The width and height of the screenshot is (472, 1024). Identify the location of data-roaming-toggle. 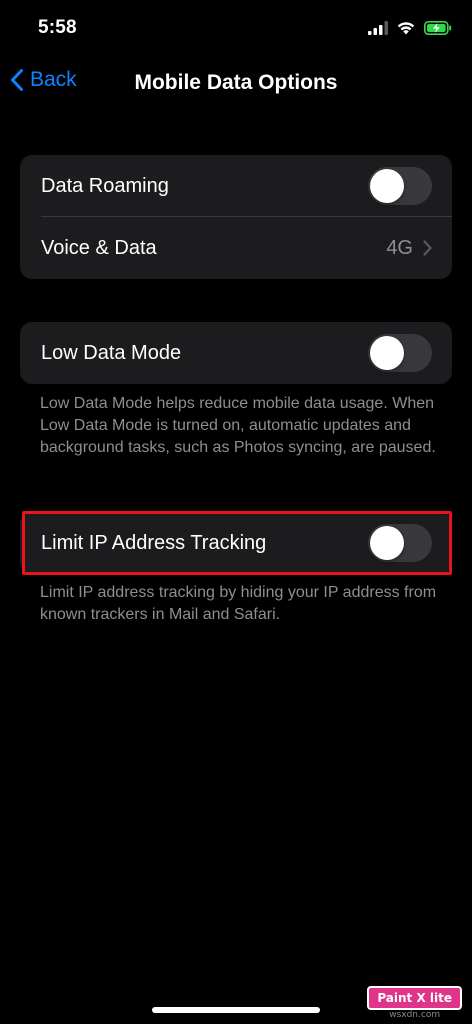
(400, 186).